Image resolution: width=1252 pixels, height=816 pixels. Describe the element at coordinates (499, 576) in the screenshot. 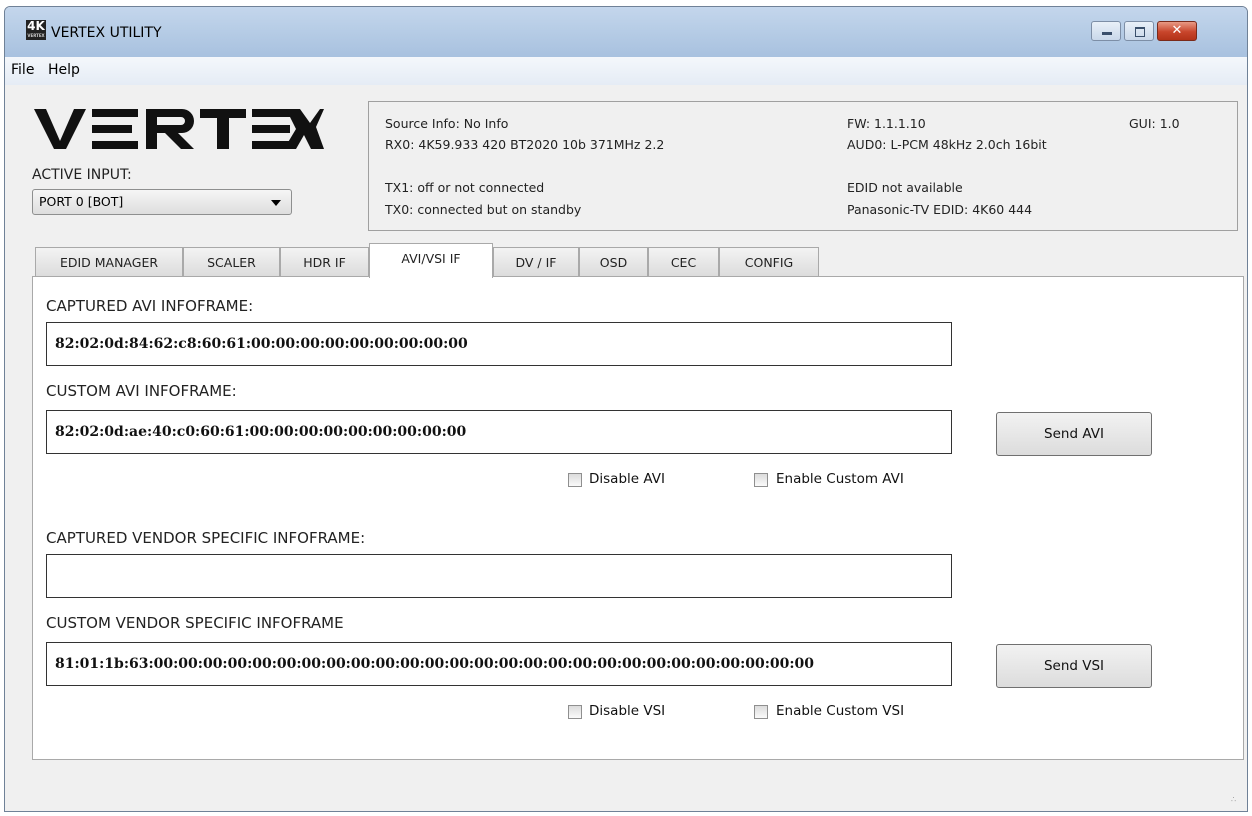

I see `captured-vsi-field` at that location.